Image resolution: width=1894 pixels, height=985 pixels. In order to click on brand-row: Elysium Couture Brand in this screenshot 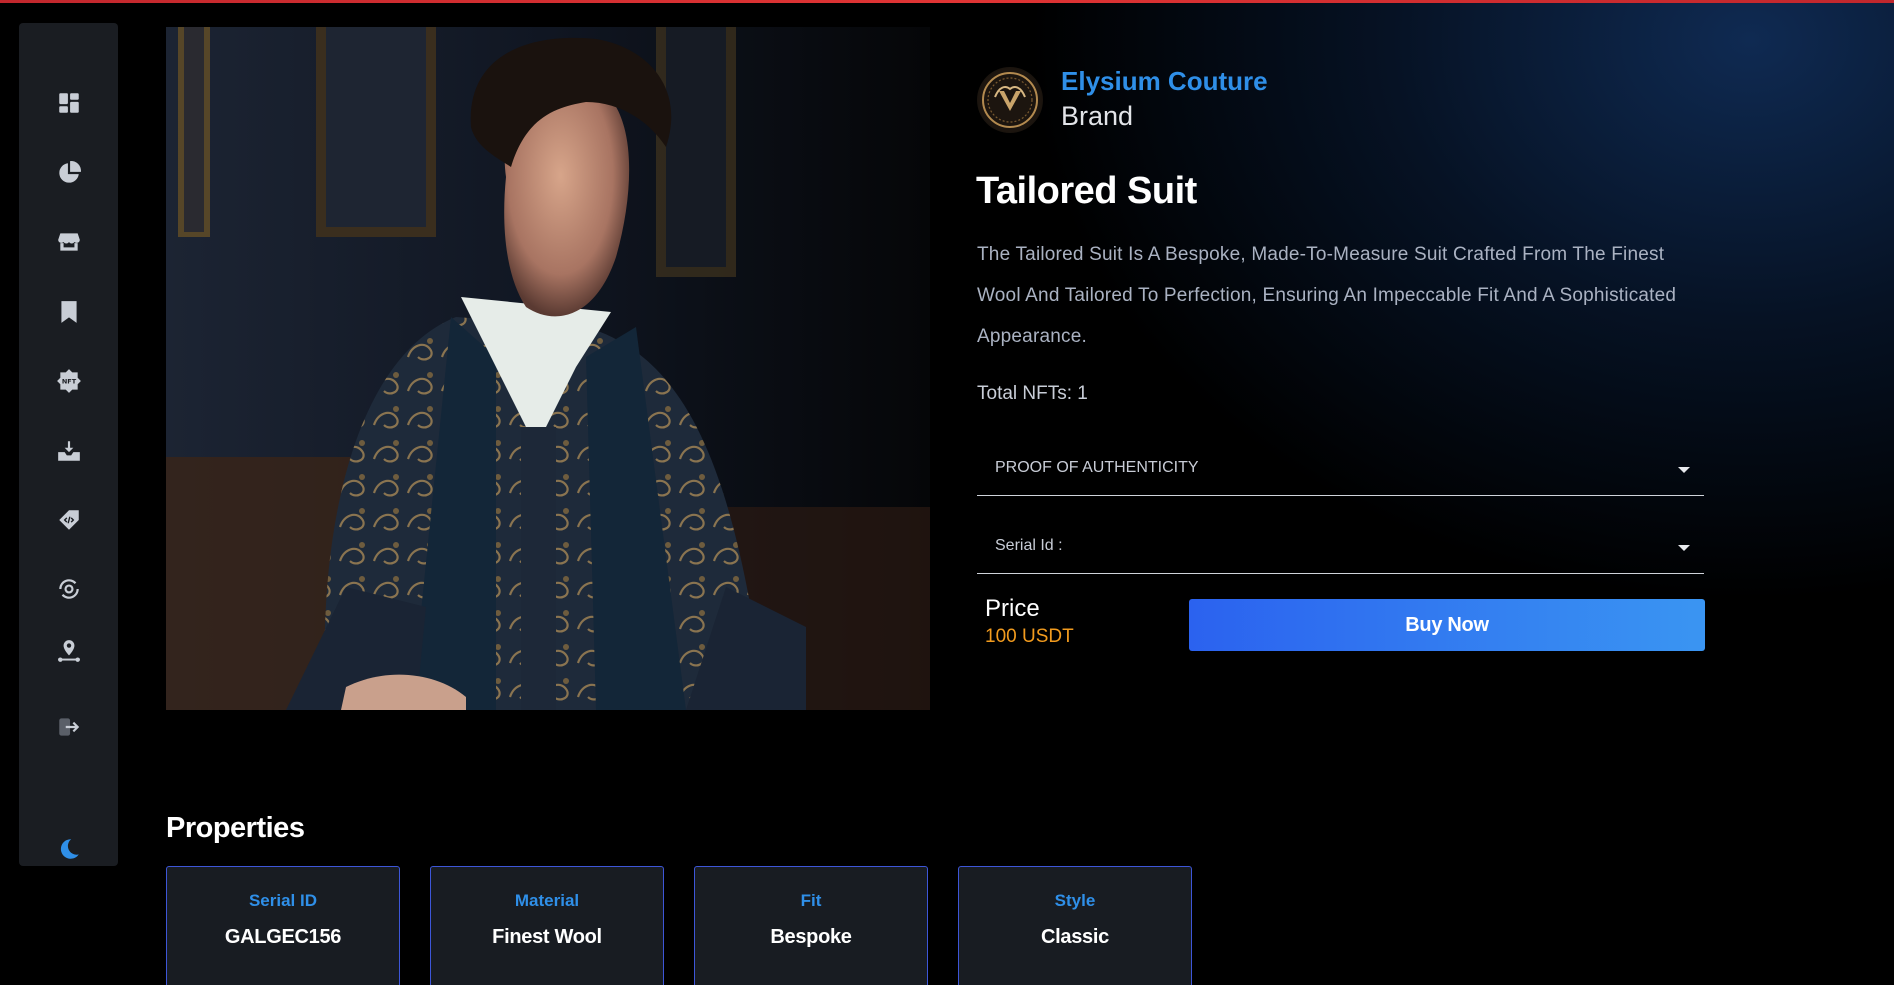, I will do `click(1122, 100)`.